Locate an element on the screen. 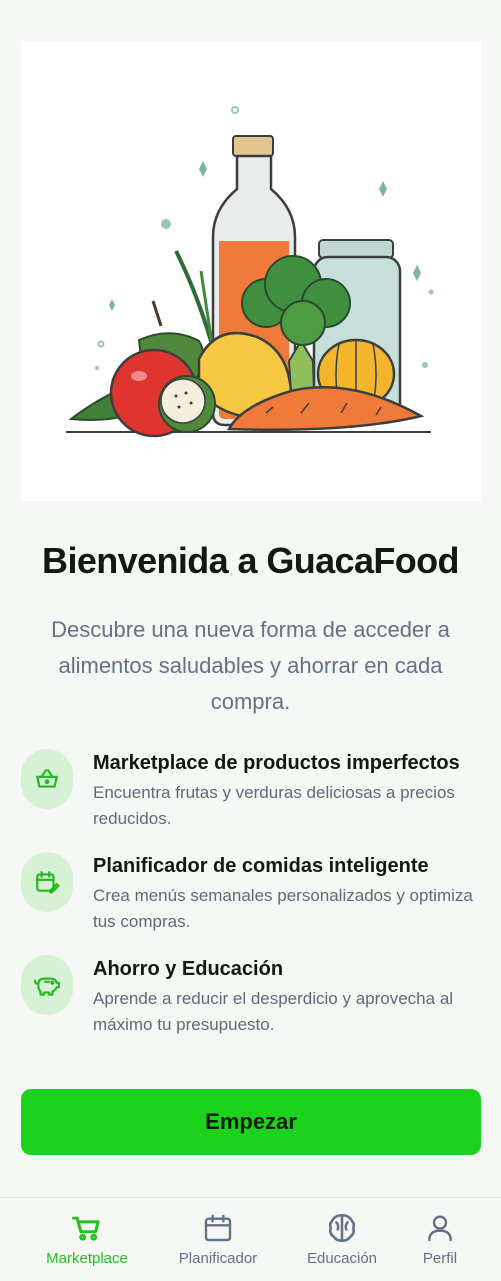 This screenshot has height=1281, width=501. tab-perfil: Perfil is located at coordinates (440, 1239).